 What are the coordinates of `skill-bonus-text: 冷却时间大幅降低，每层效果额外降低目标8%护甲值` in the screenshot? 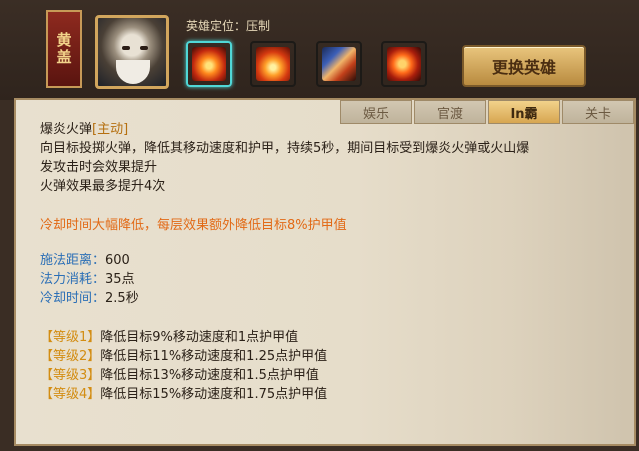 It's located at (193, 225).